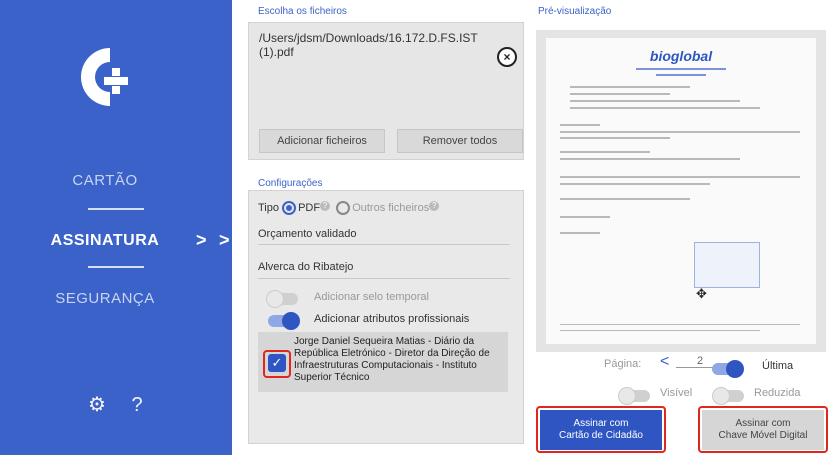 Image resolution: width=830 pixels, height=455 pixels. I want to click on sidebar-item-cartao: CARTÃO, so click(105, 180).